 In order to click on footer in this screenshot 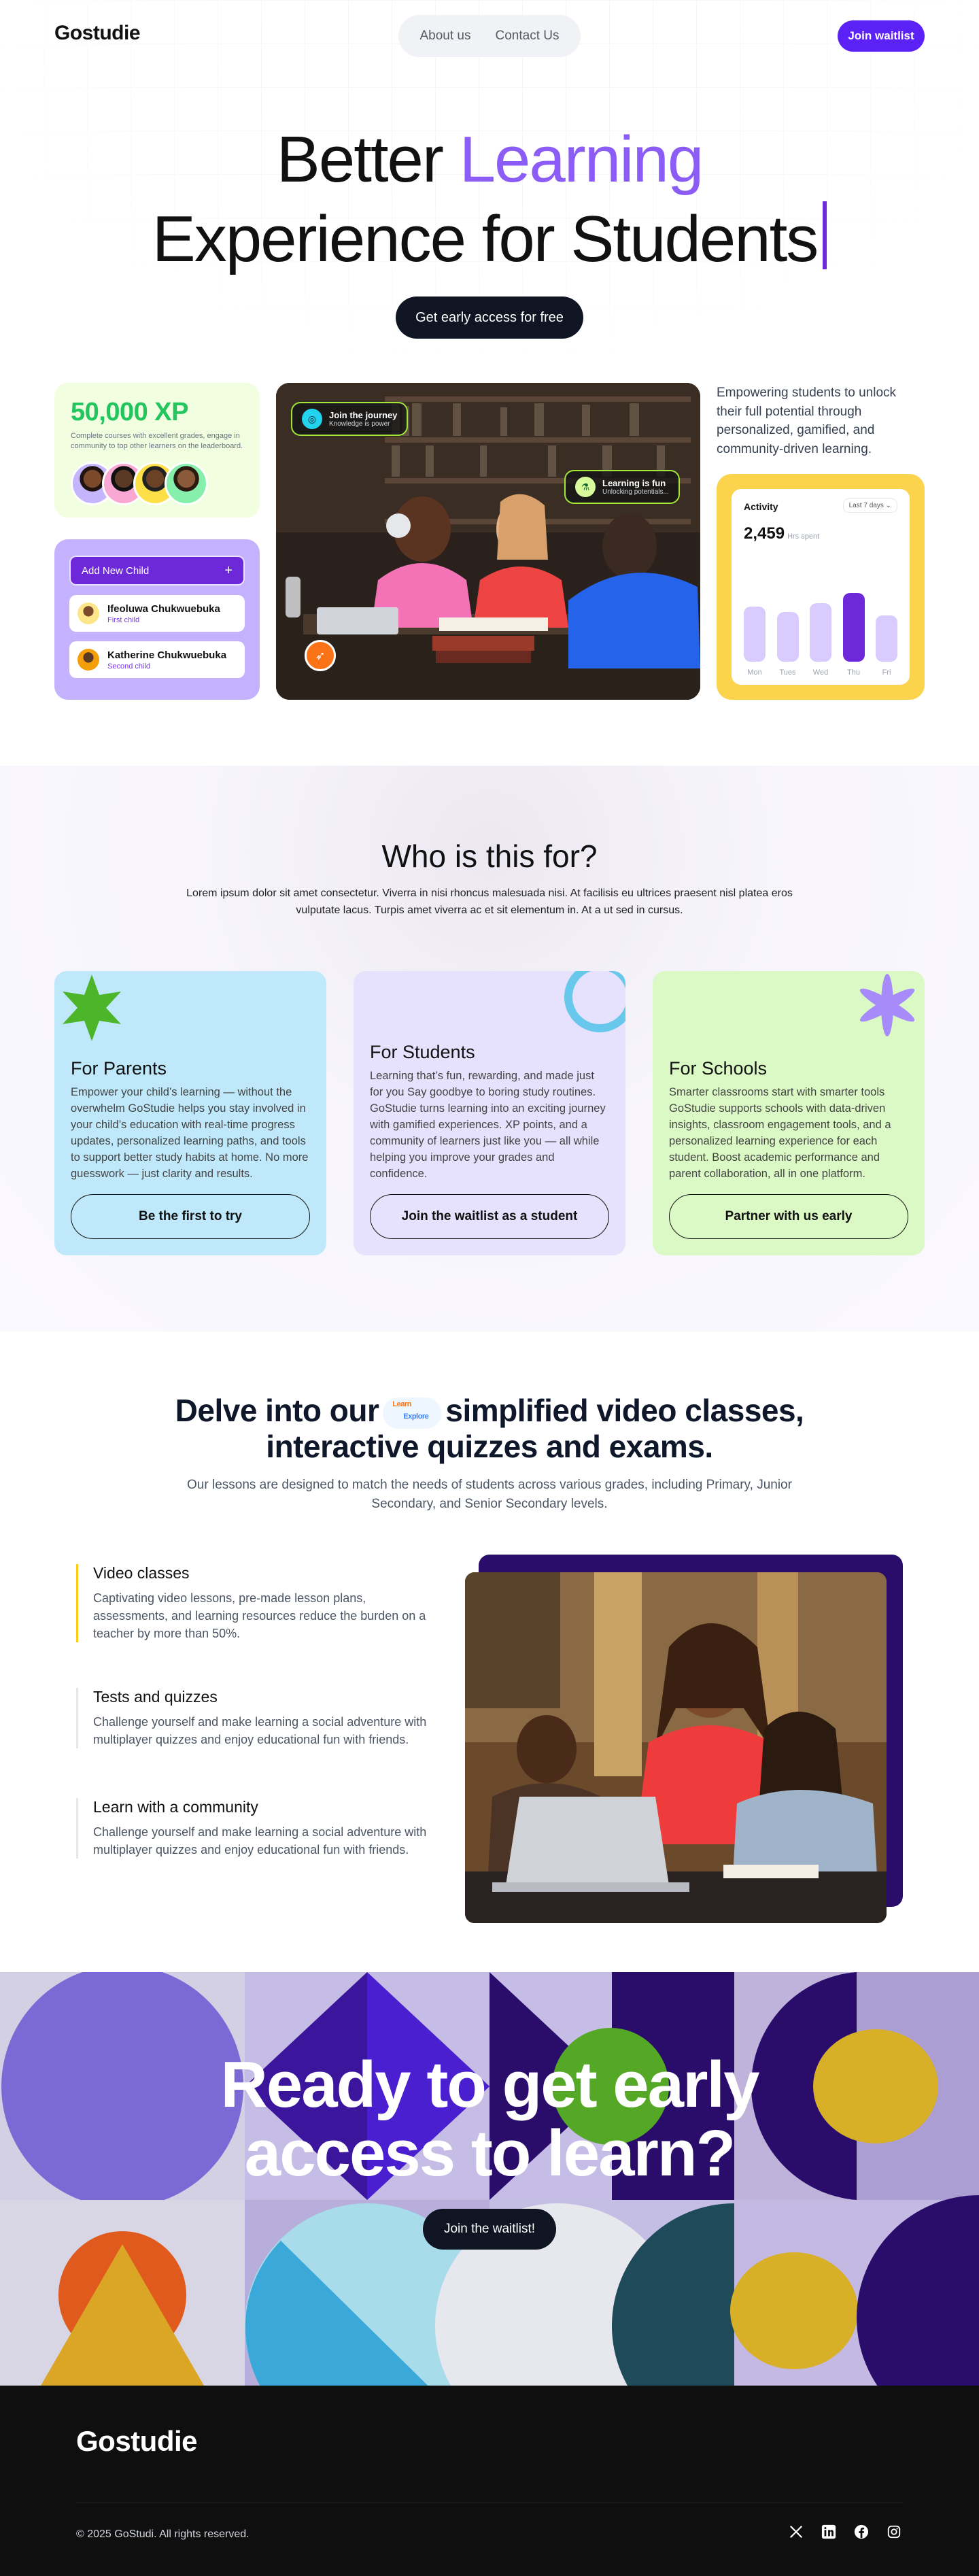, I will do `click(489, 2481)`.